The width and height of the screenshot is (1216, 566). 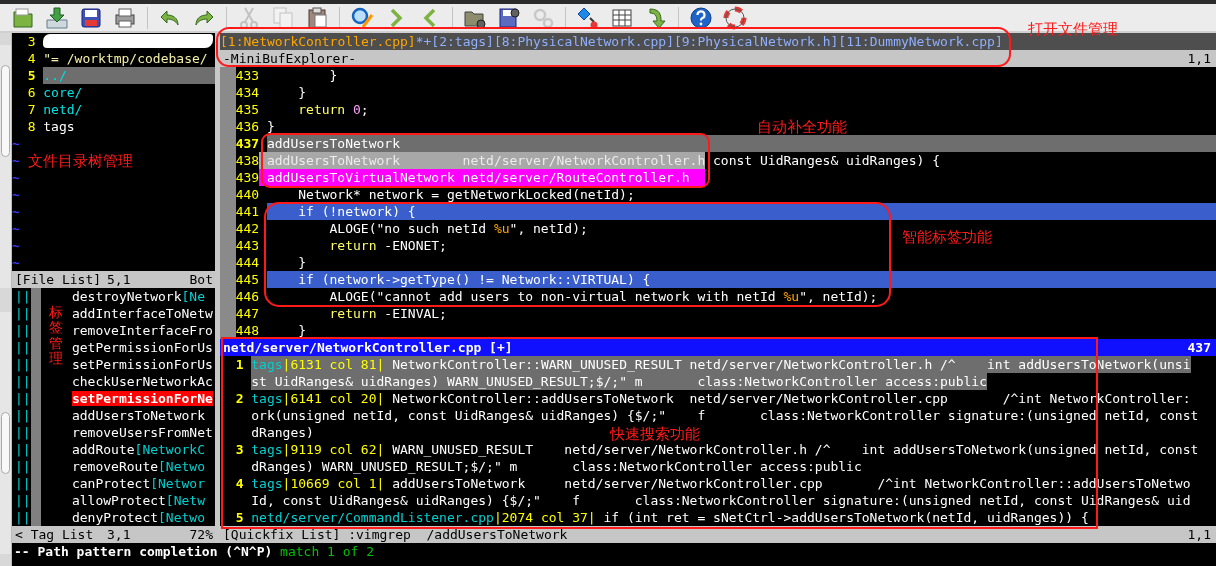 I want to click on search-result: tags|9119 col 62| WARN_UNUSED_RESULT netd/server/NetworkController.h /^ int addUsersToNetwork(unsigned netId, const, so click(x=725, y=449).